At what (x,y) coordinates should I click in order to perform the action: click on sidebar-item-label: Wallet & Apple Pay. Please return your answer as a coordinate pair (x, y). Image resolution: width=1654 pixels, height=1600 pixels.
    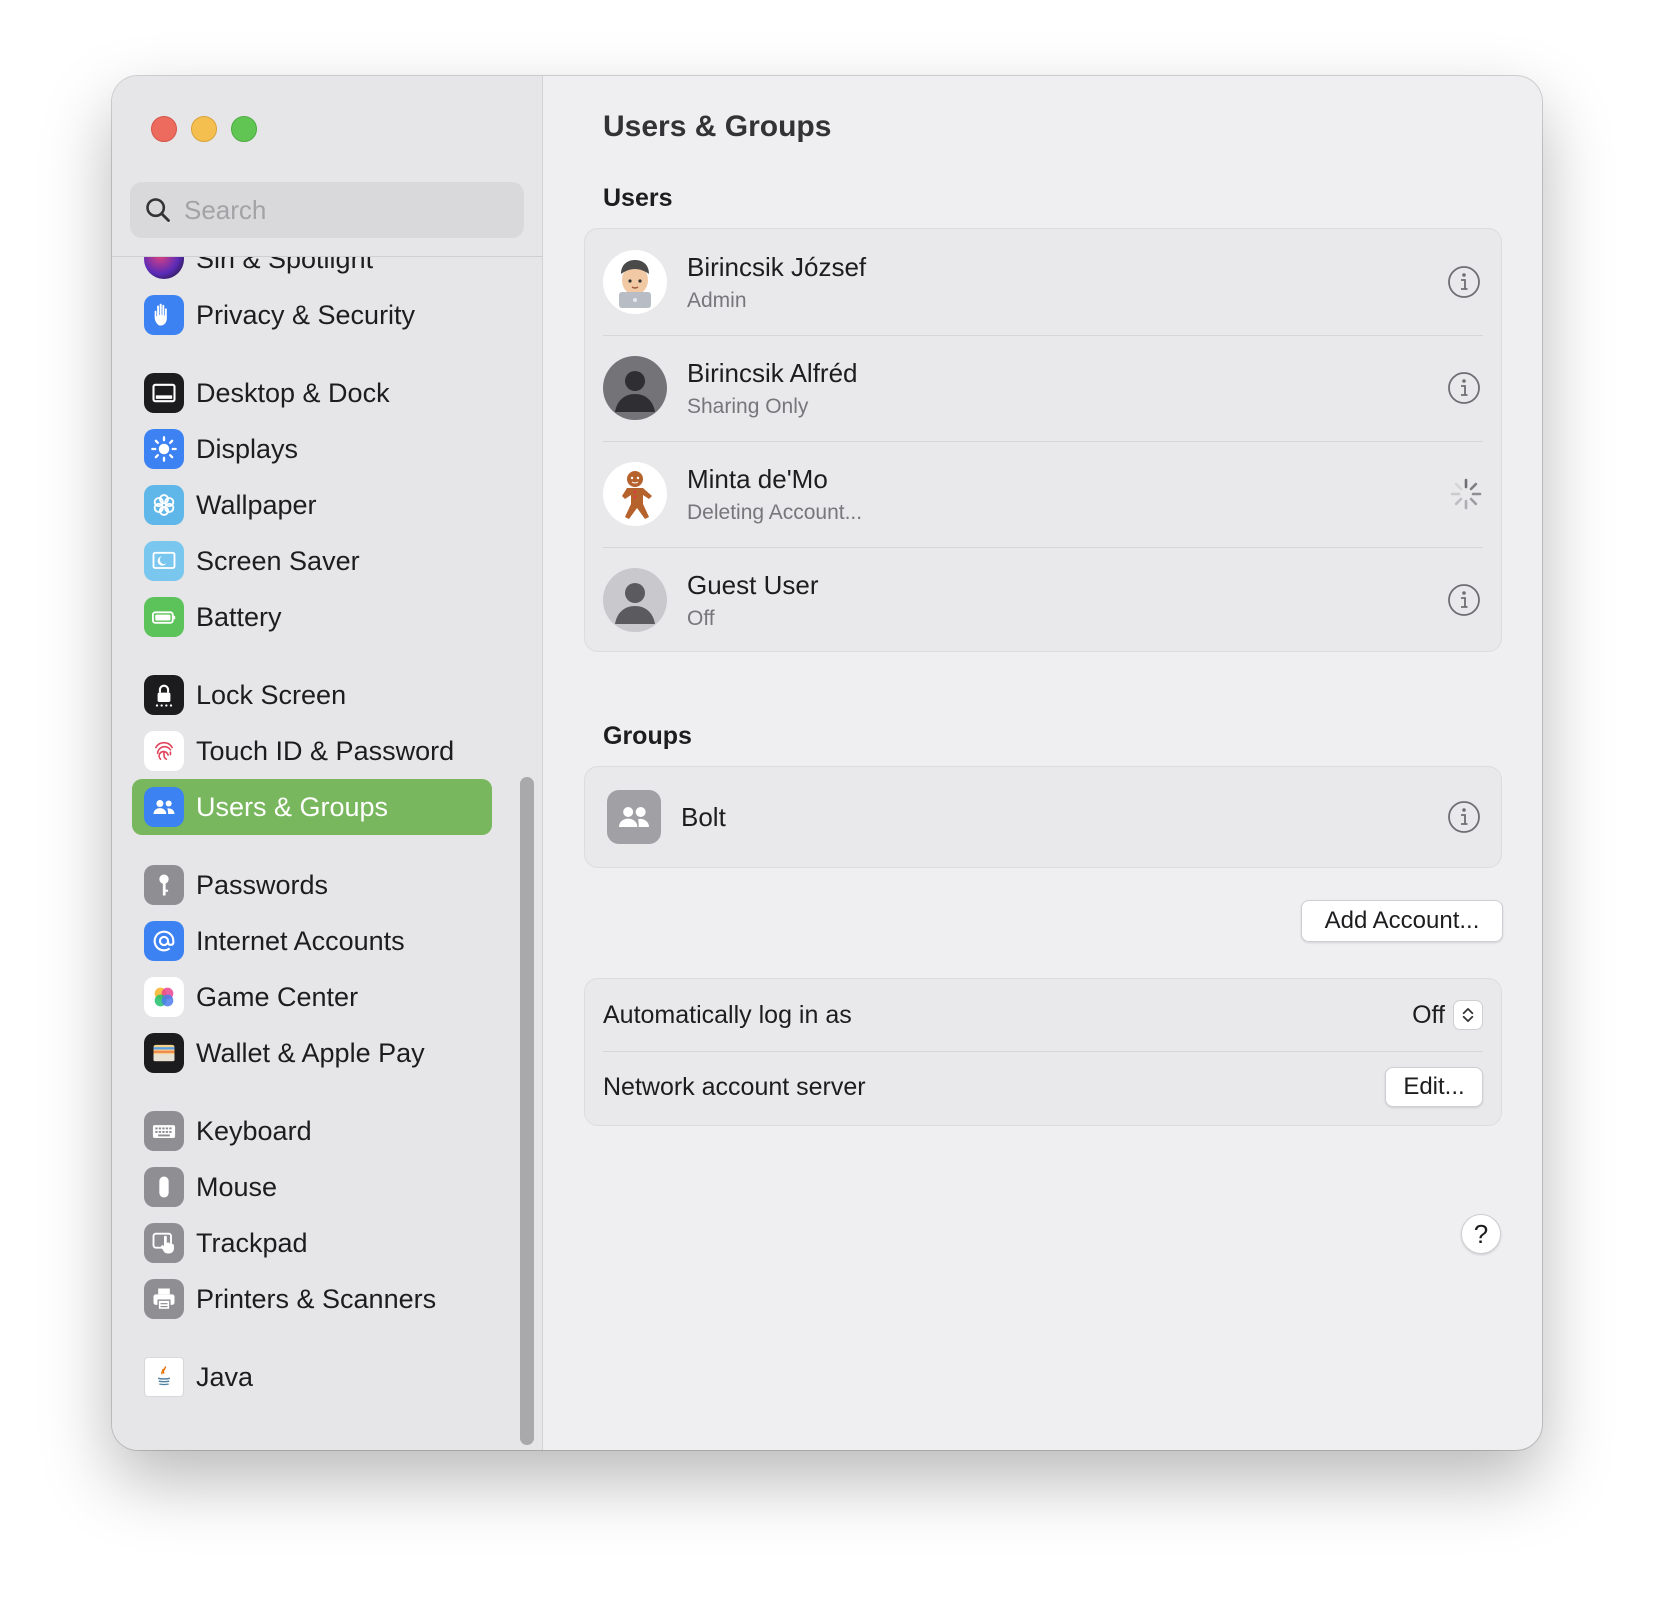
    Looking at the image, I should click on (310, 1052).